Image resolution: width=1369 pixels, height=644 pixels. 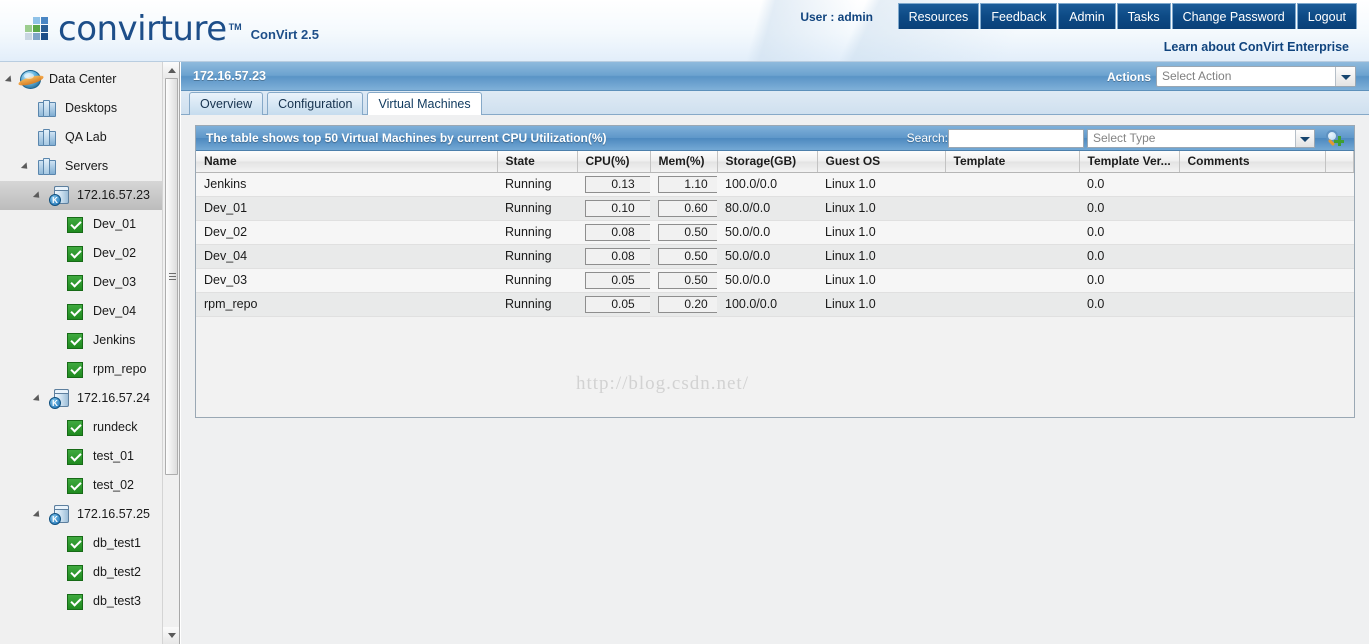 I want to click on cell-spacer, so click(x=1339, y=256).